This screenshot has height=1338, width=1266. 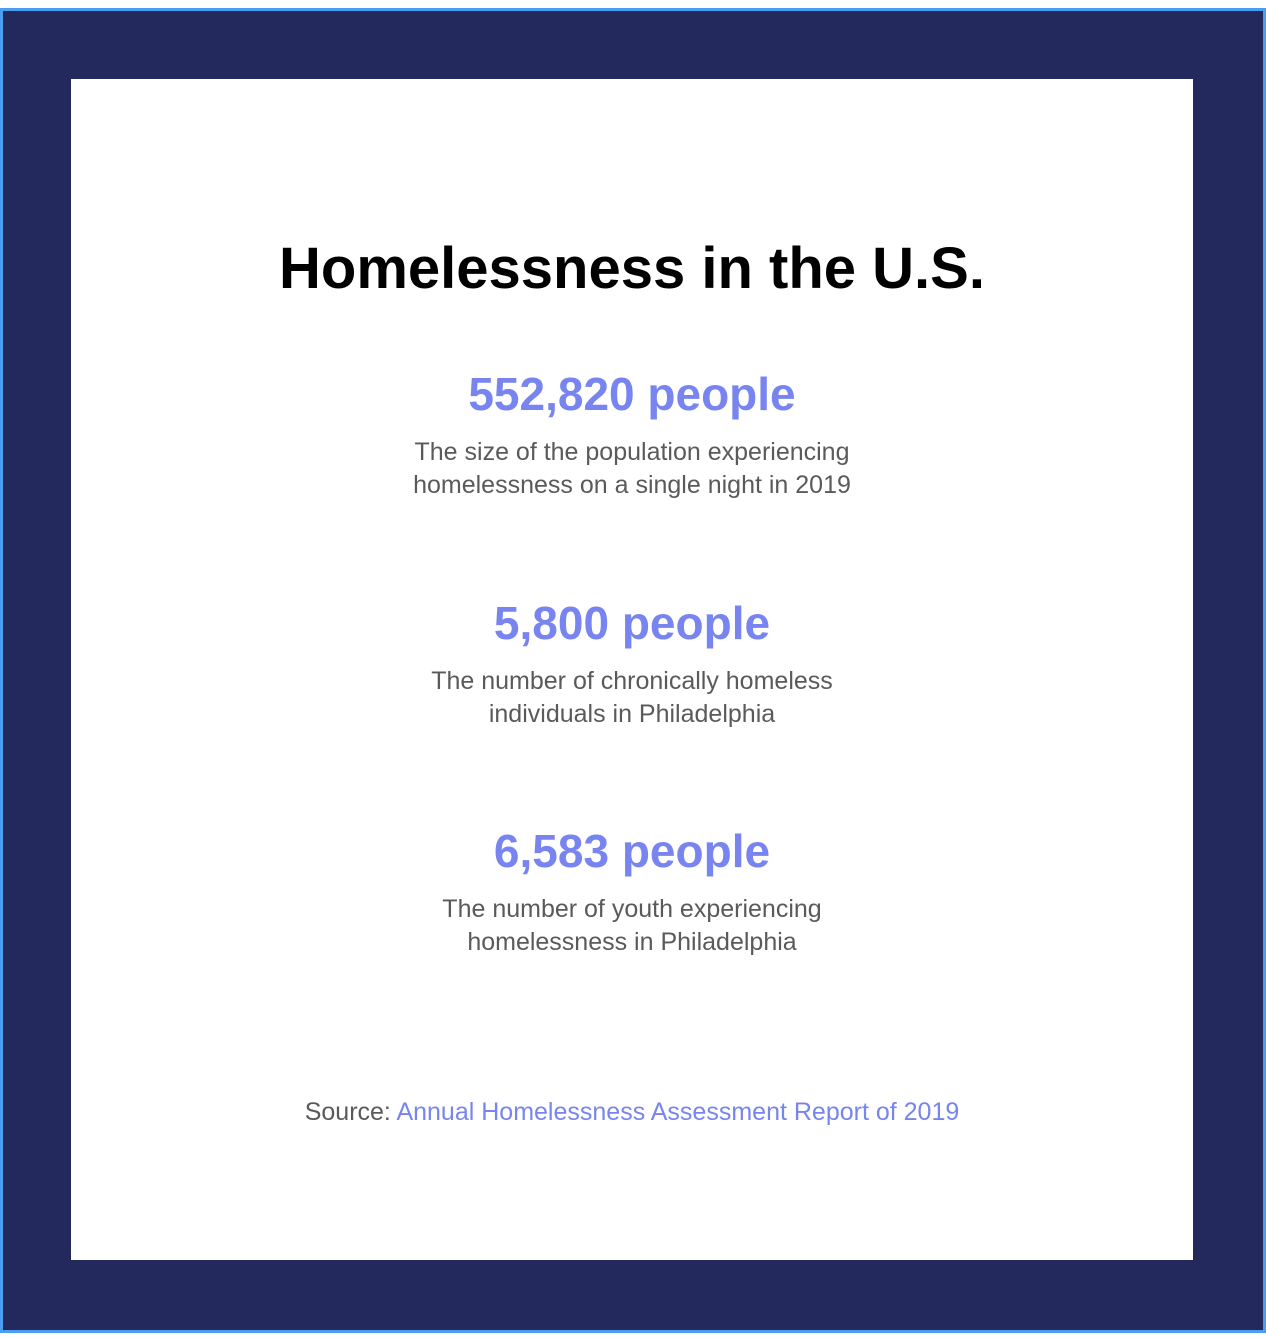 I want to click on page-title: Homelessness in the U.S., so click(x=632, y=268).